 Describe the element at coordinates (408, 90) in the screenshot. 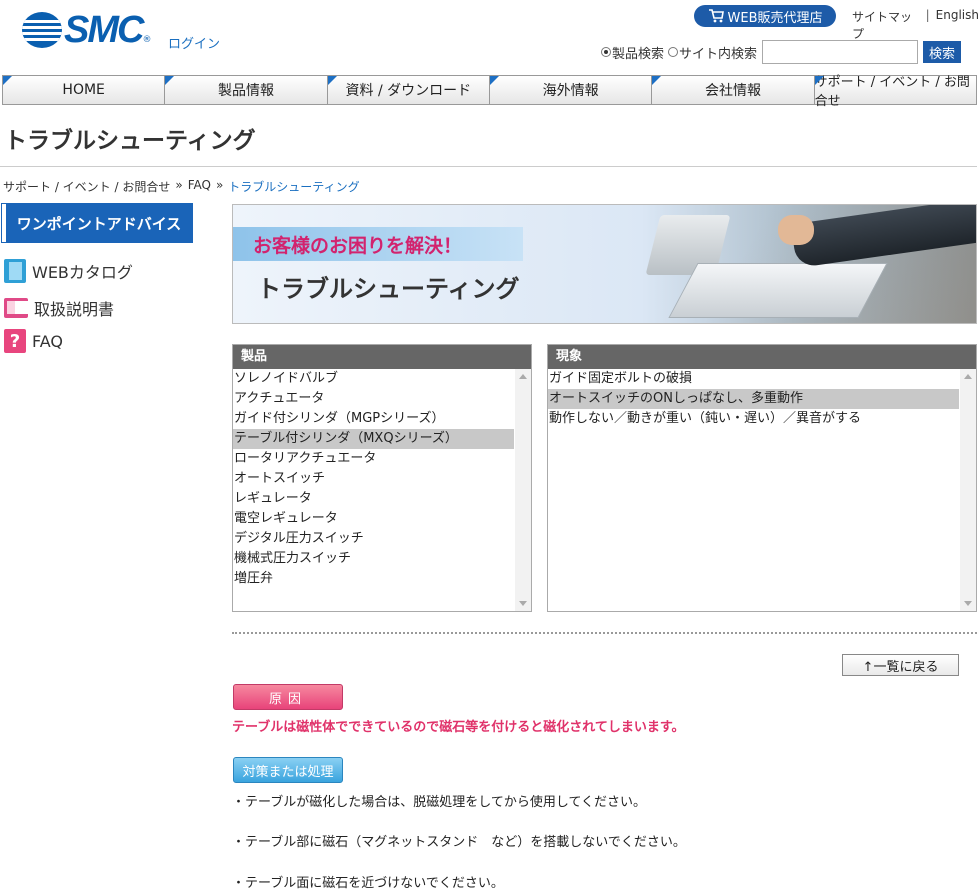

I see `nav-downloads: 資料 / ダウンロード` at that location.